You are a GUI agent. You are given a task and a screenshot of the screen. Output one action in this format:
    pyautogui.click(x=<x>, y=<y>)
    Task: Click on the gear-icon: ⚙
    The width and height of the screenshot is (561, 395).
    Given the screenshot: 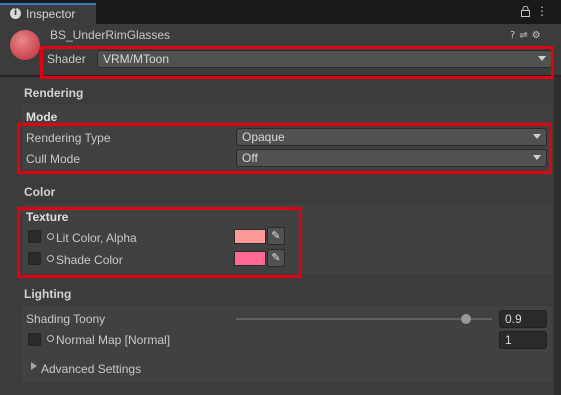 What is the action you would take?
    pyautogui.click(x=536, y=35)
    